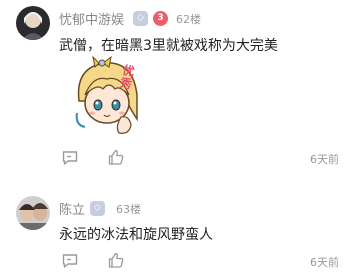 The image size is (352, 274). I want to click on floor-number: 63楼, so click(128, 209).